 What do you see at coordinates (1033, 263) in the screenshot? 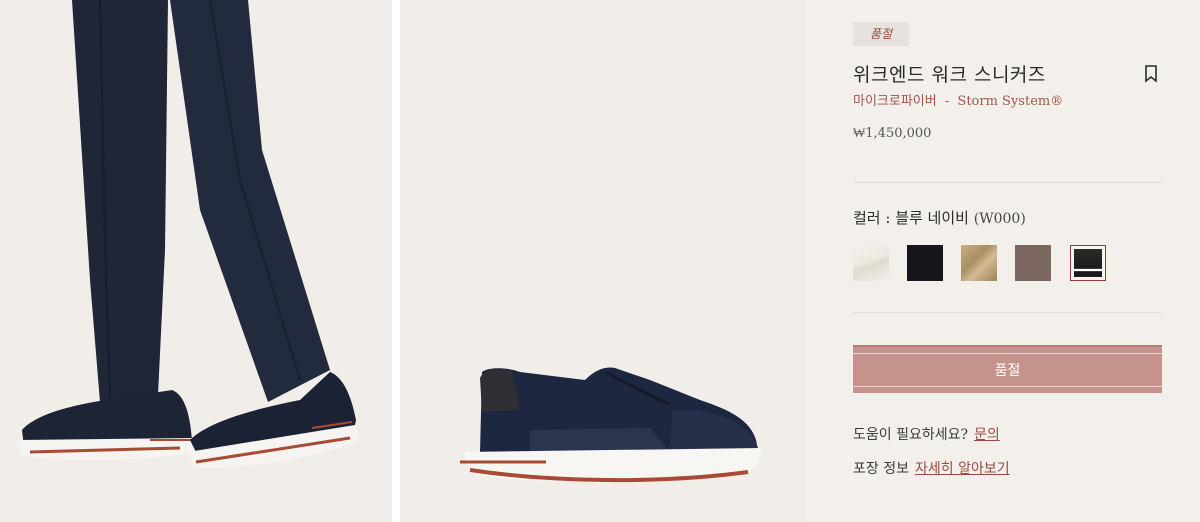
I see `swatch-brown-taupe` at bounding box center [1033, 263].